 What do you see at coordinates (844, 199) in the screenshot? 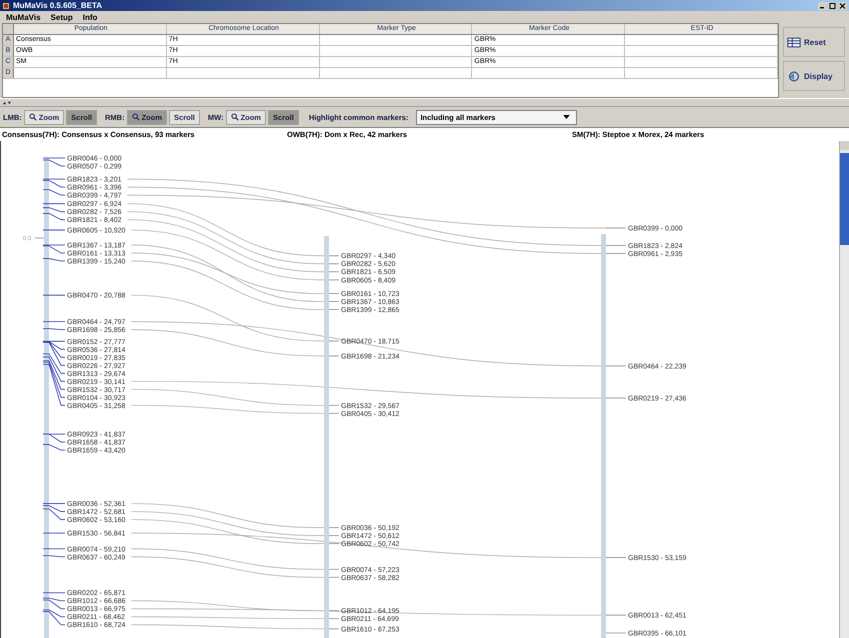
I see `scroll-thumb` at bounding box center [844, 199].